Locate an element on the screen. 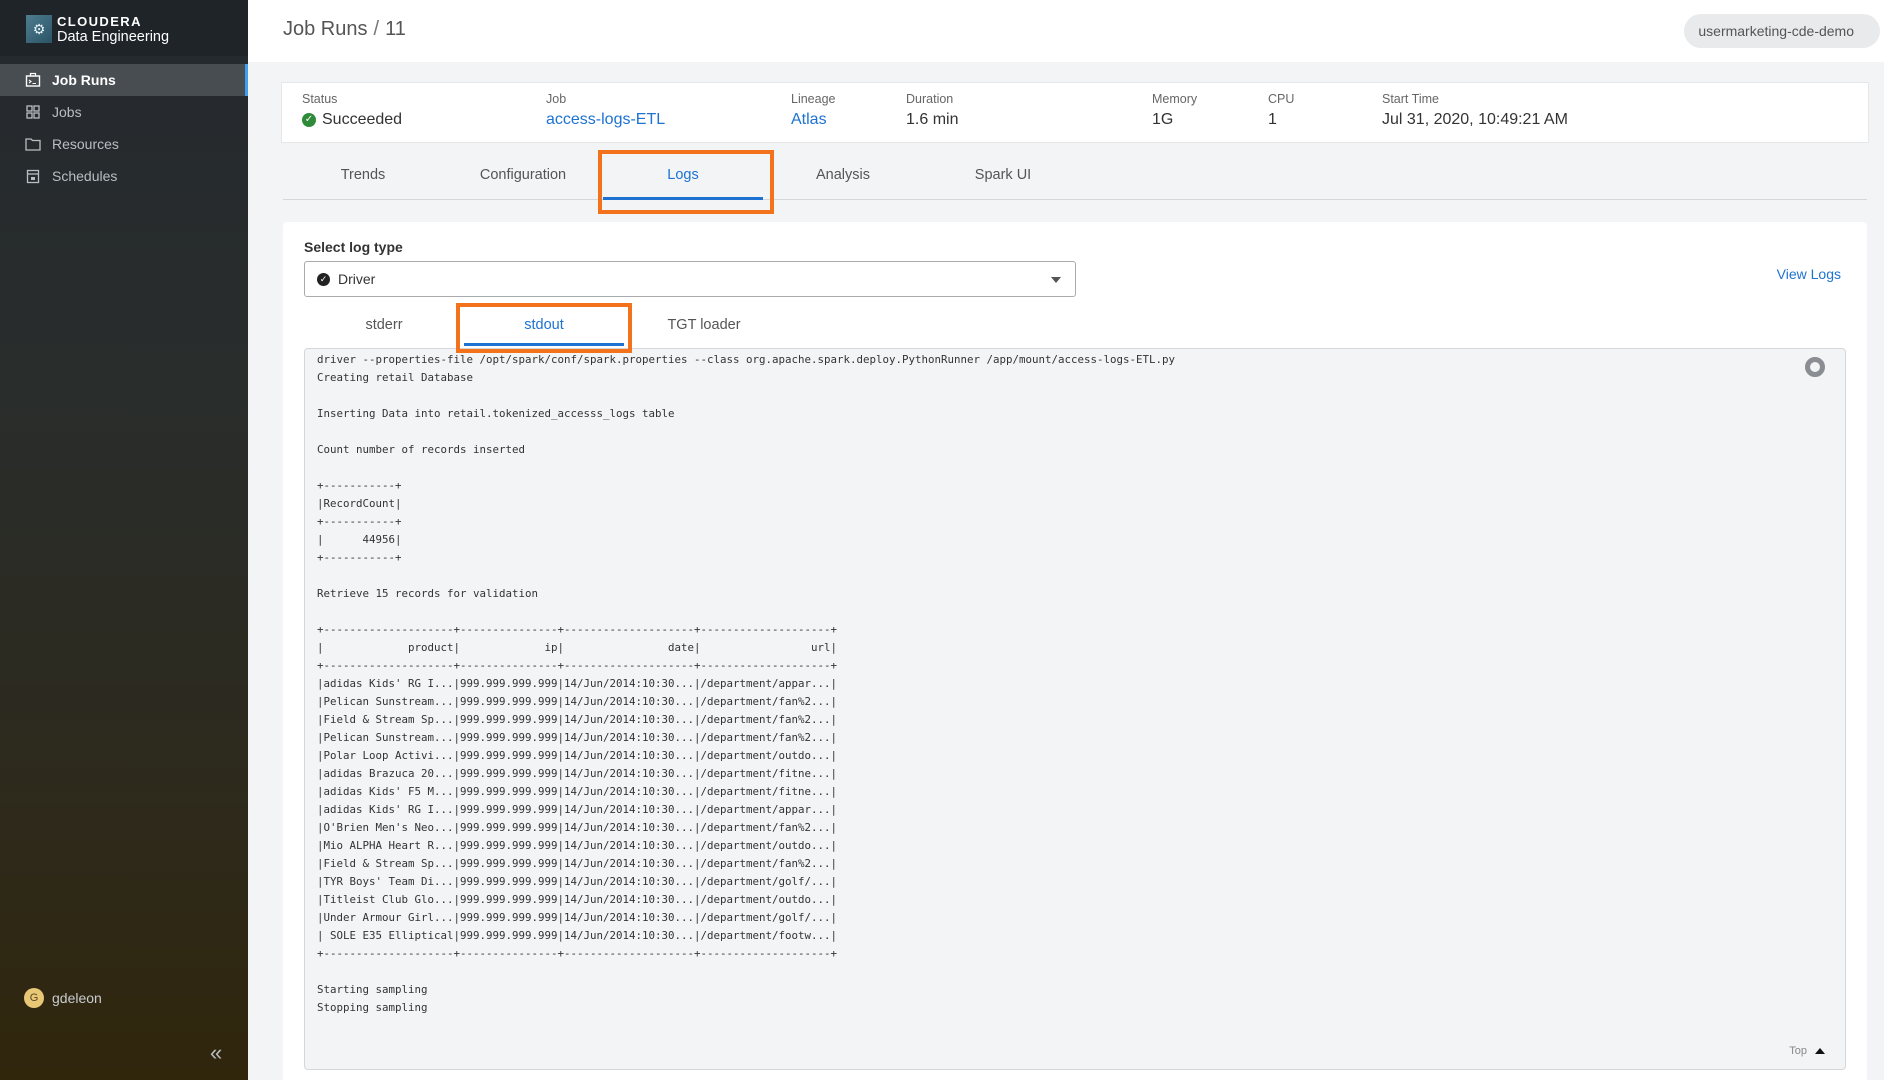 The width and height of the screenshot is (1884, 1080). cloudera-logo-icon: ⚙ is located at coordinates (39, 29).